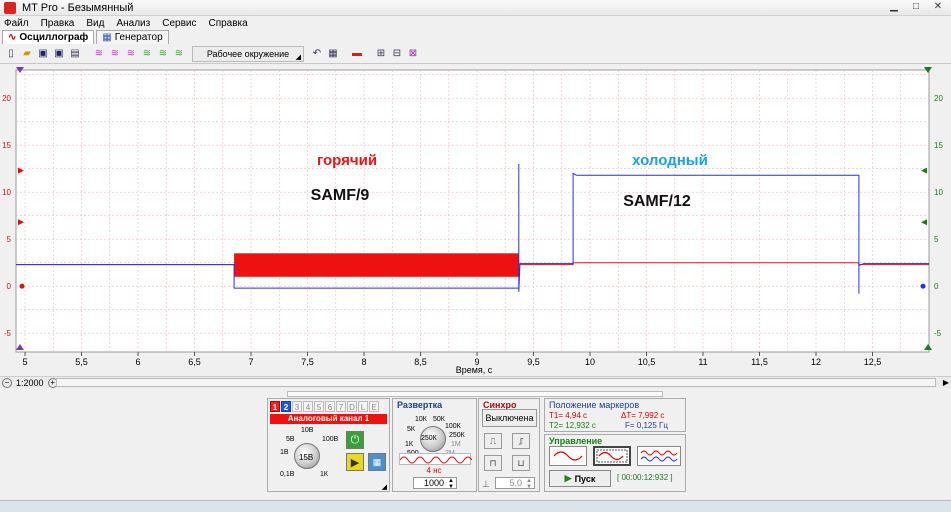 The width and height of the screenshot is (951, 512). What do you see at coordinates (894, 7) in the screenshot?
I see `minimize-icon: ▁` at bounding box center [894, 7].